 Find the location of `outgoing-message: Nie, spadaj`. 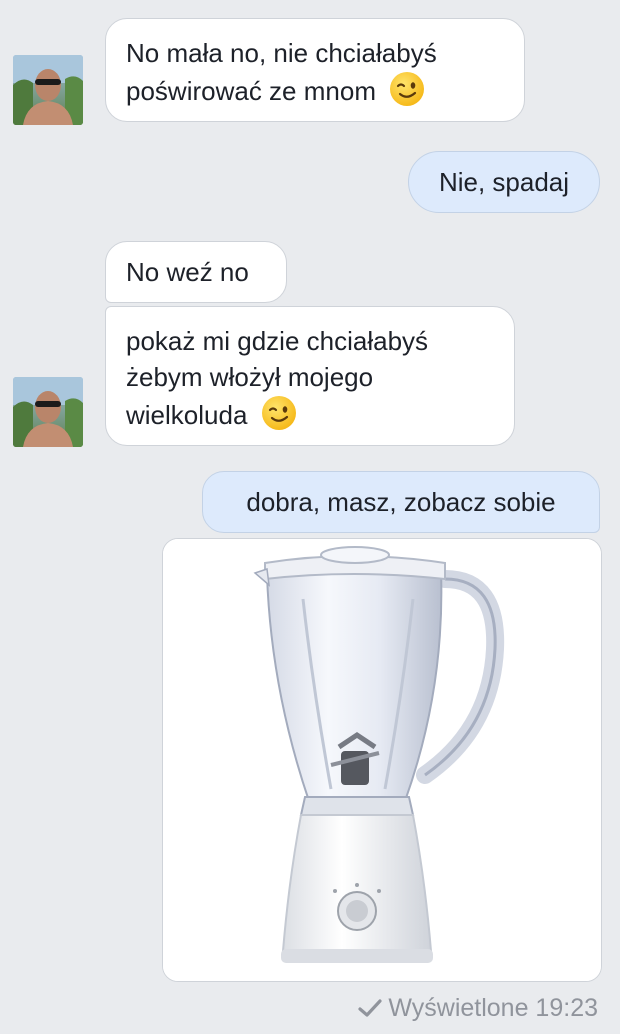

outgoing-message: Nie, spadaj is located at coordinates (504, 182).